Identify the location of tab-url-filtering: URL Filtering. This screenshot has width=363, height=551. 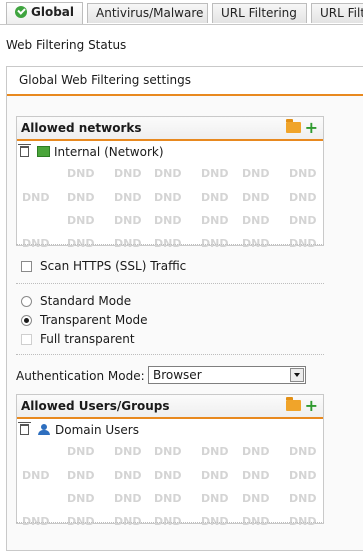
(259, 13).